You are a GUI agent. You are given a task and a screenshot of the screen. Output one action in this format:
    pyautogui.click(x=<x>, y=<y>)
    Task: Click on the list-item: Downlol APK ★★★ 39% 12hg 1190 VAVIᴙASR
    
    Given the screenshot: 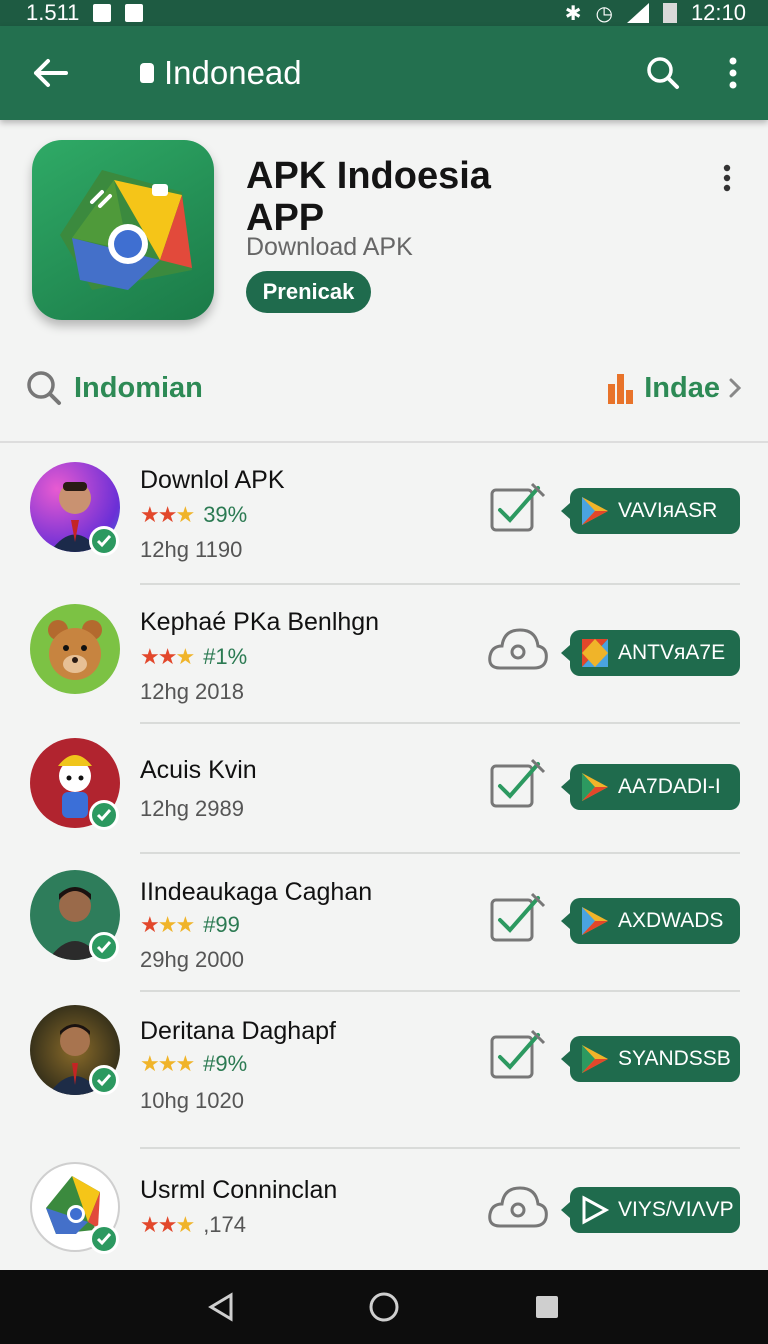 What is the action you would take?
    pyautogui.click(x=384, y=523)
    